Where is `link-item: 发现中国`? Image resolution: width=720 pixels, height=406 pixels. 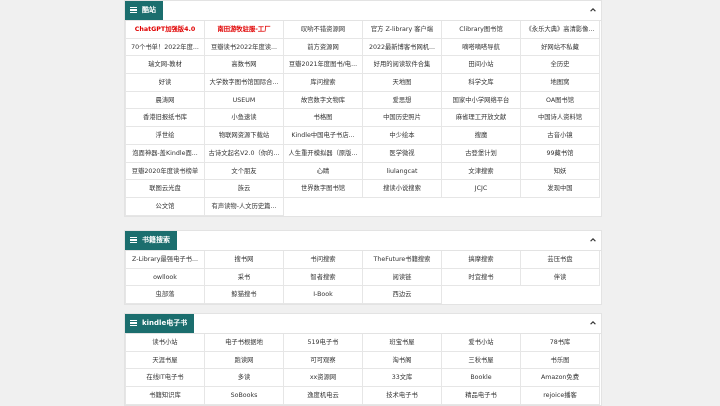 link-item: 发现中国 is located at coordinates (560, 189).